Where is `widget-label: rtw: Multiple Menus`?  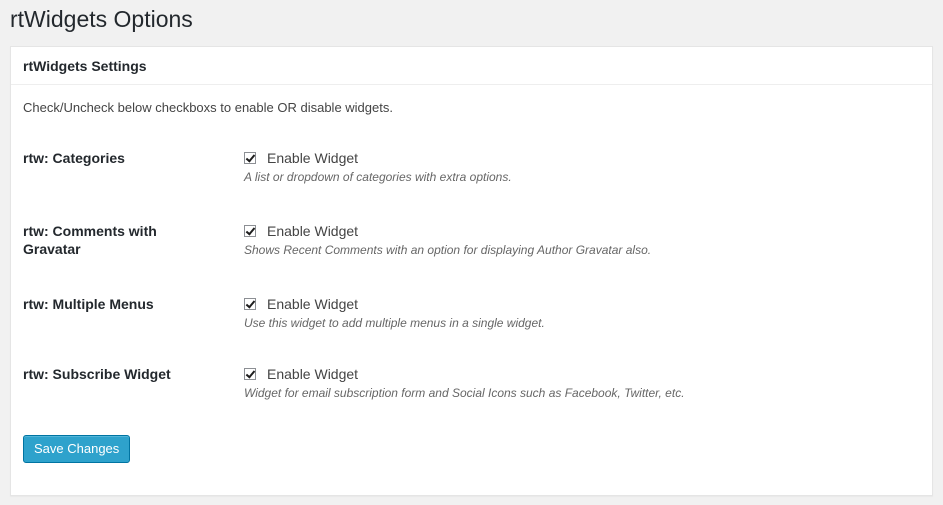
widget-label: rtw: Multiple Menus is located at coordinates (88, 304).